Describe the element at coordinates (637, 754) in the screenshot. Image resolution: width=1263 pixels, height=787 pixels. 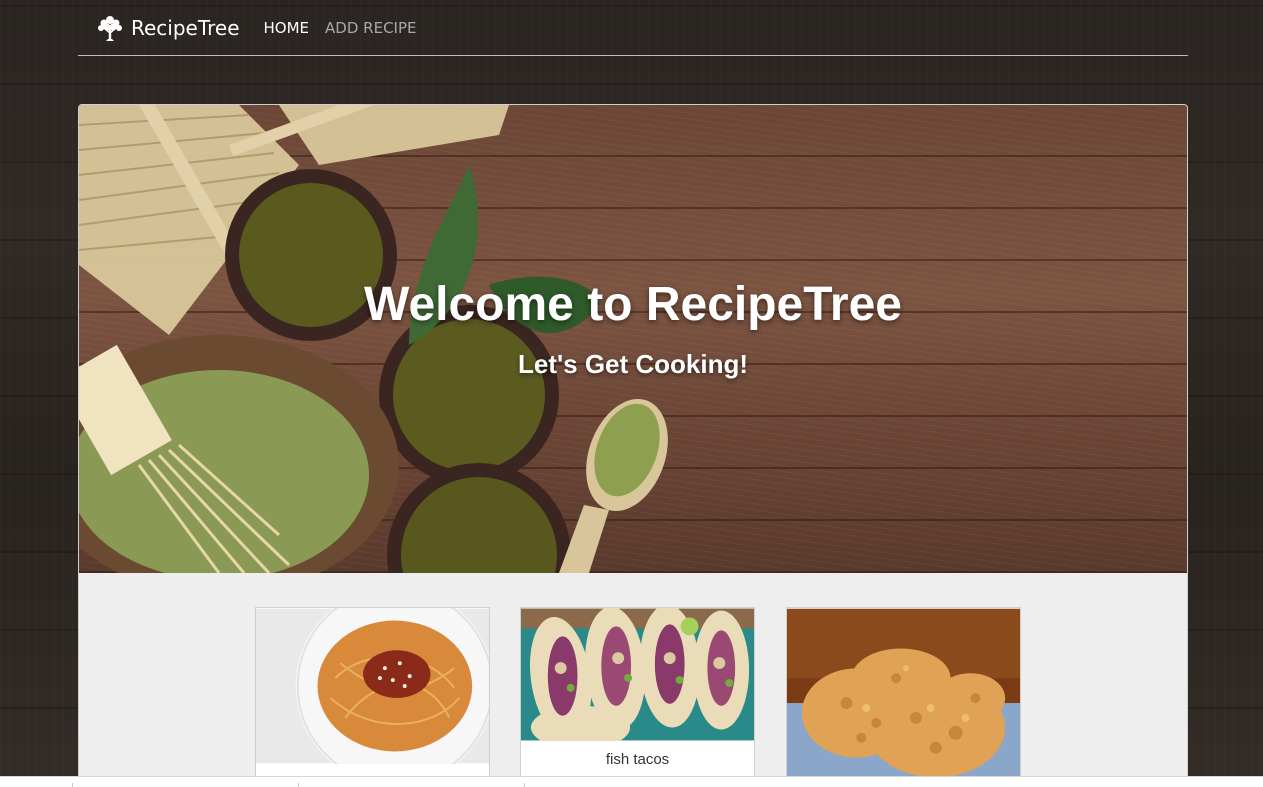
I see `recipe-title: fish tacos` at that location.